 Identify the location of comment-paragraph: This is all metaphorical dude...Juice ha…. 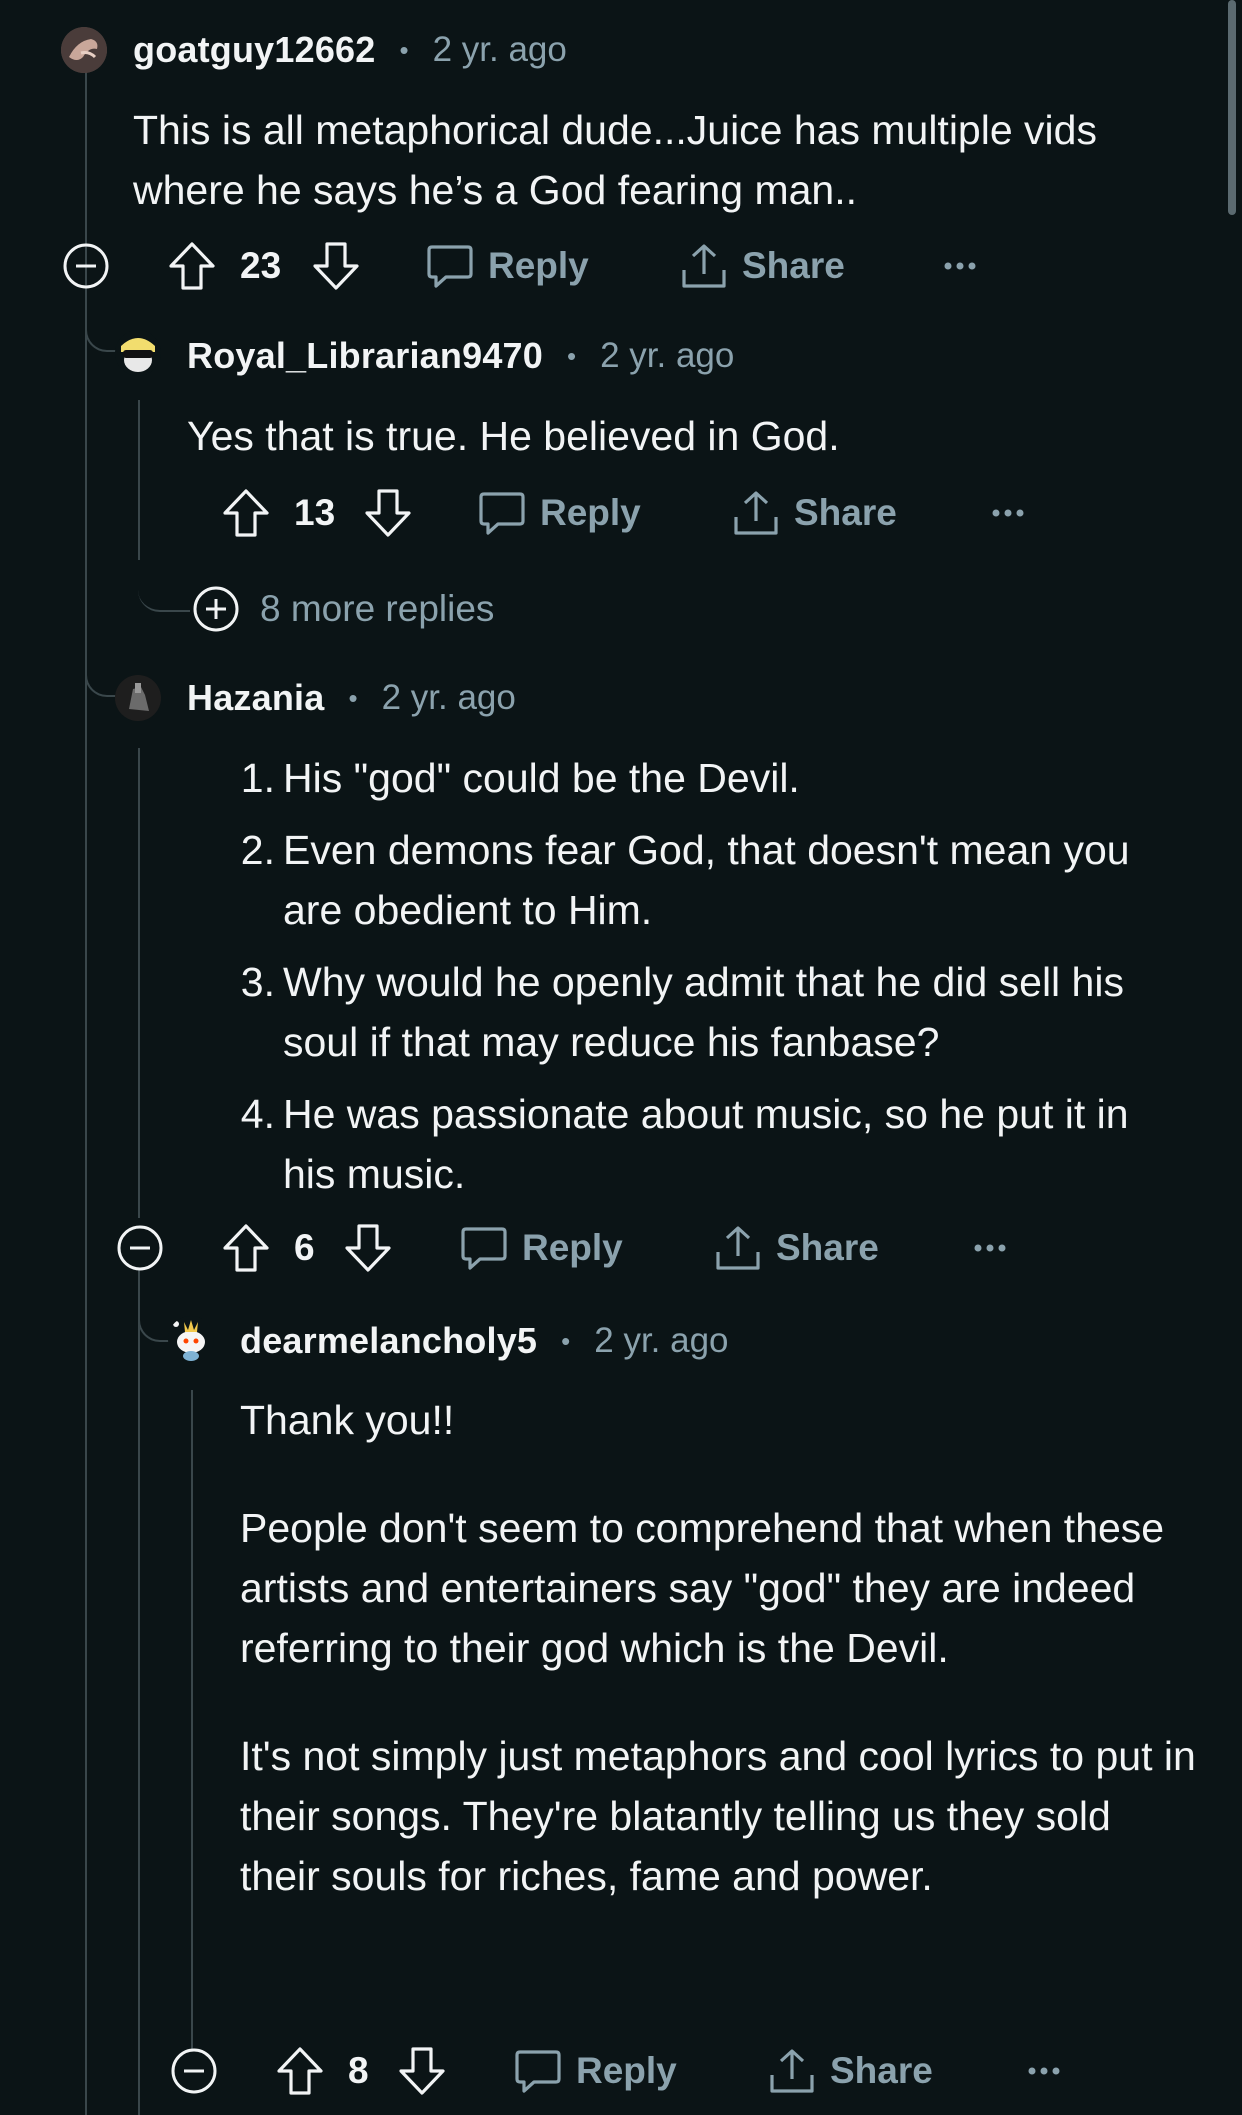
(615, 160).